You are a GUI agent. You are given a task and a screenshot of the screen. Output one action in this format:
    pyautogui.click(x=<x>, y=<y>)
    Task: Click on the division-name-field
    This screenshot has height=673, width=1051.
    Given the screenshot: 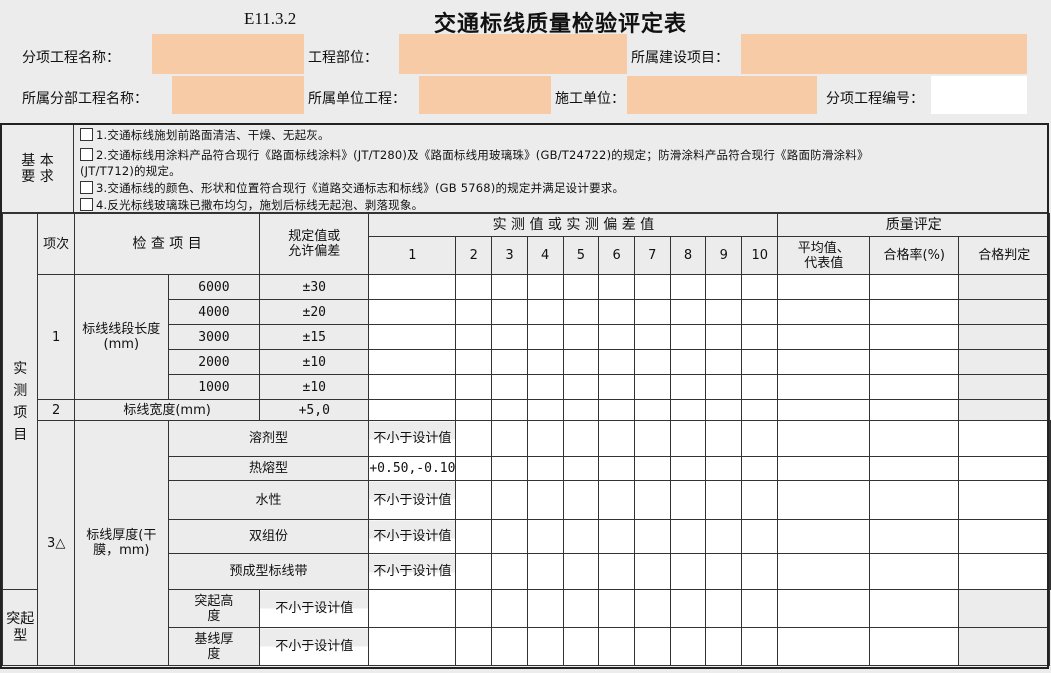 What is the action you would take?
    pyautogui.click(x=238, y=95)
    